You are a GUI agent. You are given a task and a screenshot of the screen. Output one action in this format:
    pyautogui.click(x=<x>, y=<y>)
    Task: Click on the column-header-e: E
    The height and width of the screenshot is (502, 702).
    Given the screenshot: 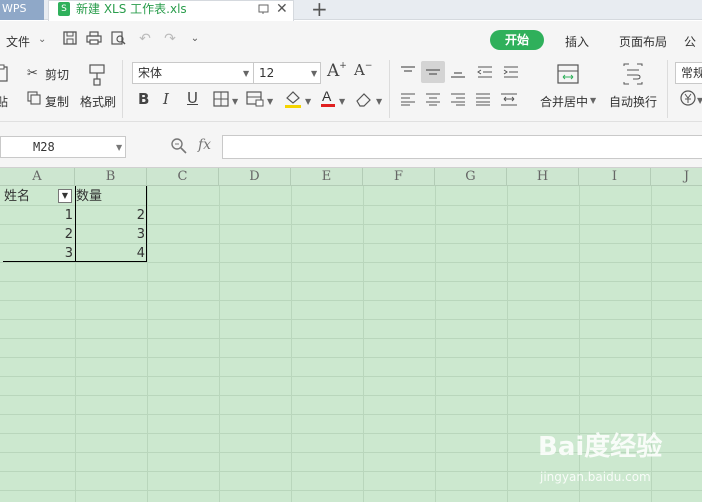 What is the action you would take?
    pyautogui.click(x=327, y=177)
    